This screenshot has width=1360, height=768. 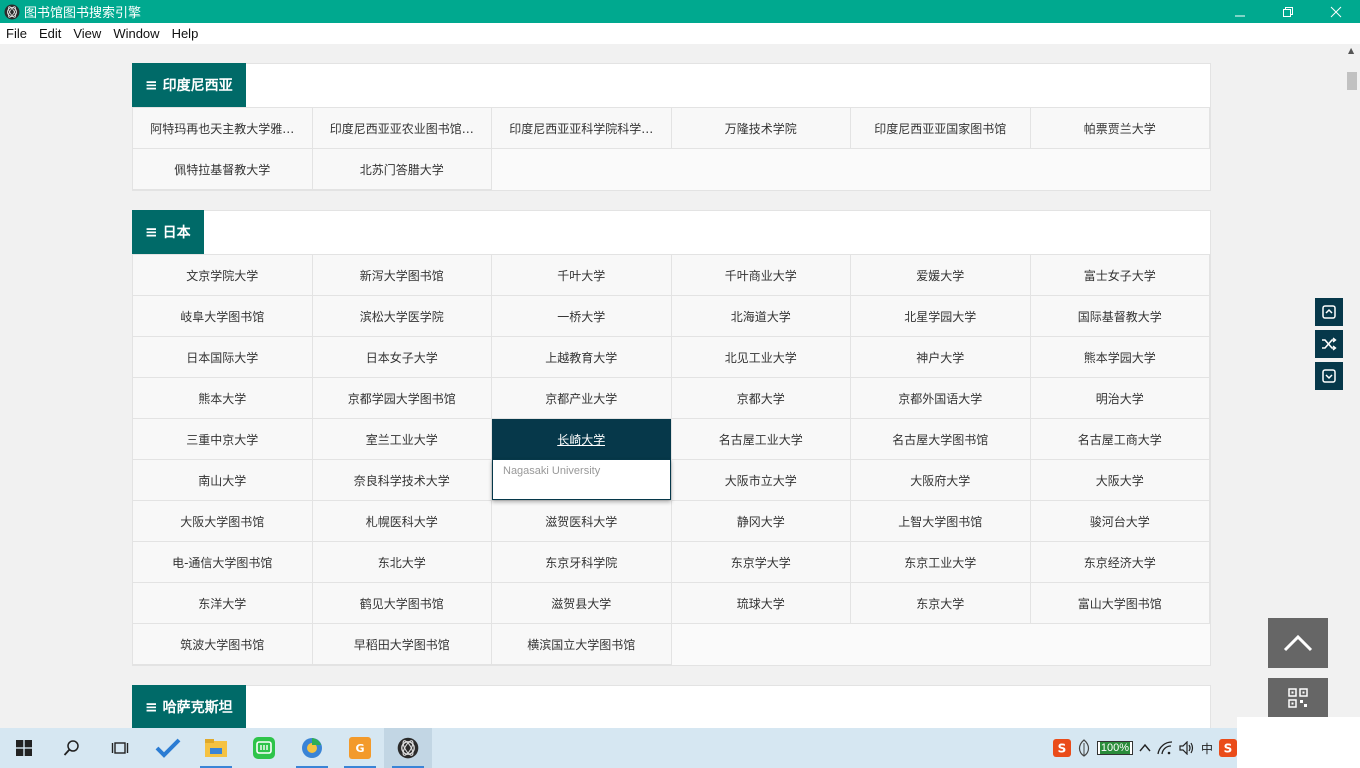 I want to click on library-item: 东洋大学, so click(x=223, y=603).